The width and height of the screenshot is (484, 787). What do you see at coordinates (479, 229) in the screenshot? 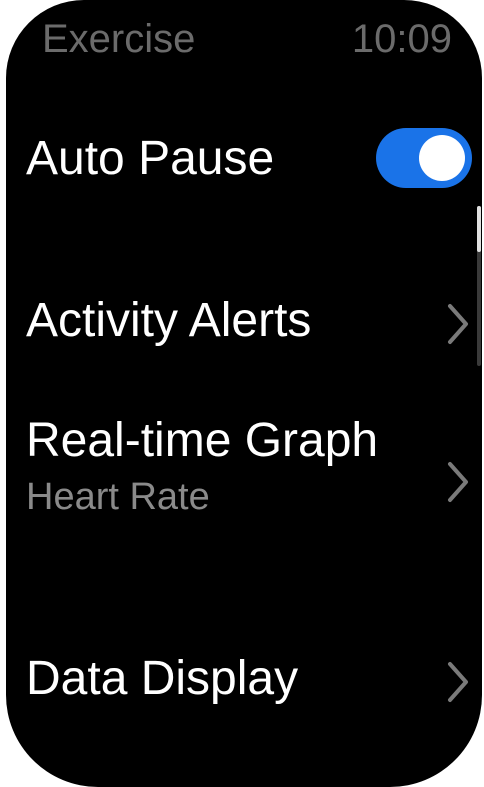
I see `scrollbar-thumb` at bounding box center [479, 229].